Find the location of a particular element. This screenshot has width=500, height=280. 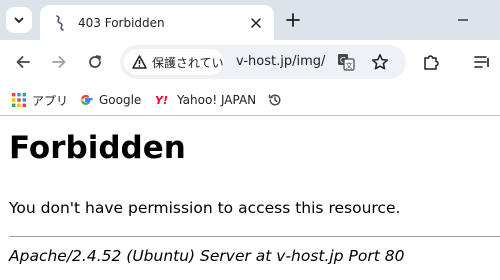

google-g-icon is located at coordinates (86, 99).